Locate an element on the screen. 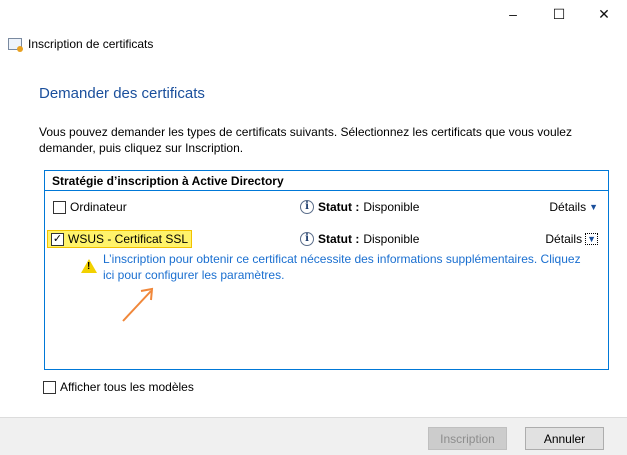 Image resolution: width=627 pixels, height=455 pixels. show-all-templates-checkbox: Afficher tous les modèles is located at coordinates (118, 387).